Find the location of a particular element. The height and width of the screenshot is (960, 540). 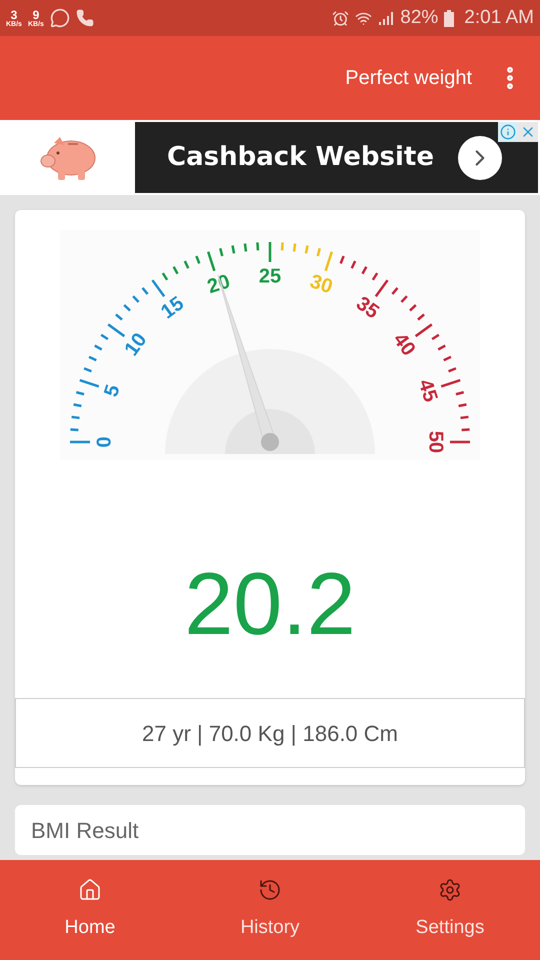

gauge-label: 40 is located at coordinates (404, 344).